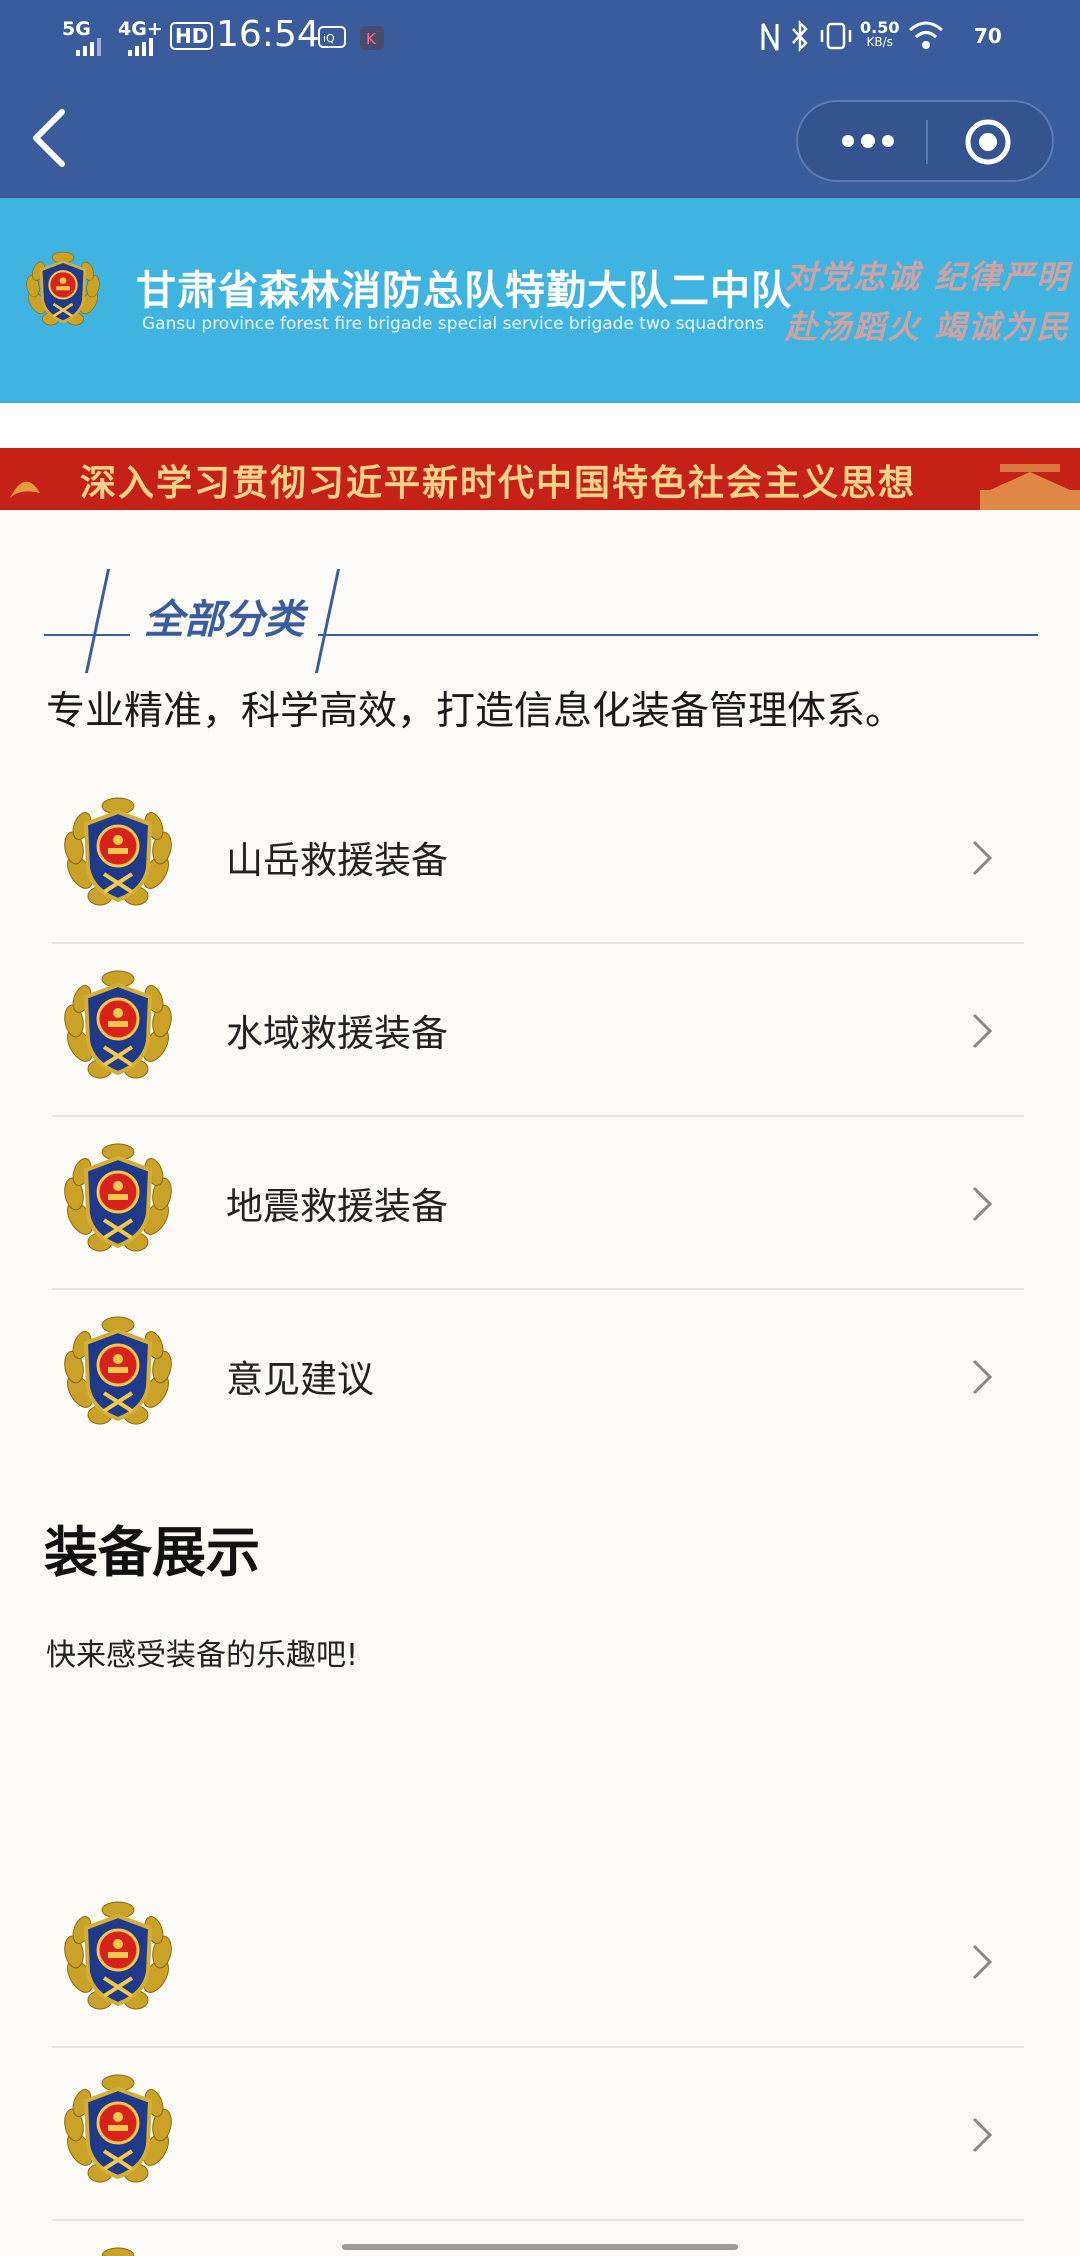  What do you see at coordinates (88, 47) in the screenshot?
I see `signal-icon` at bounding box center [88, 47].